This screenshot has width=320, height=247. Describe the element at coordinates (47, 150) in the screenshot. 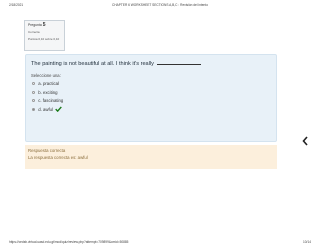

I see `feedback-title: Respuesta correcta` at that location.